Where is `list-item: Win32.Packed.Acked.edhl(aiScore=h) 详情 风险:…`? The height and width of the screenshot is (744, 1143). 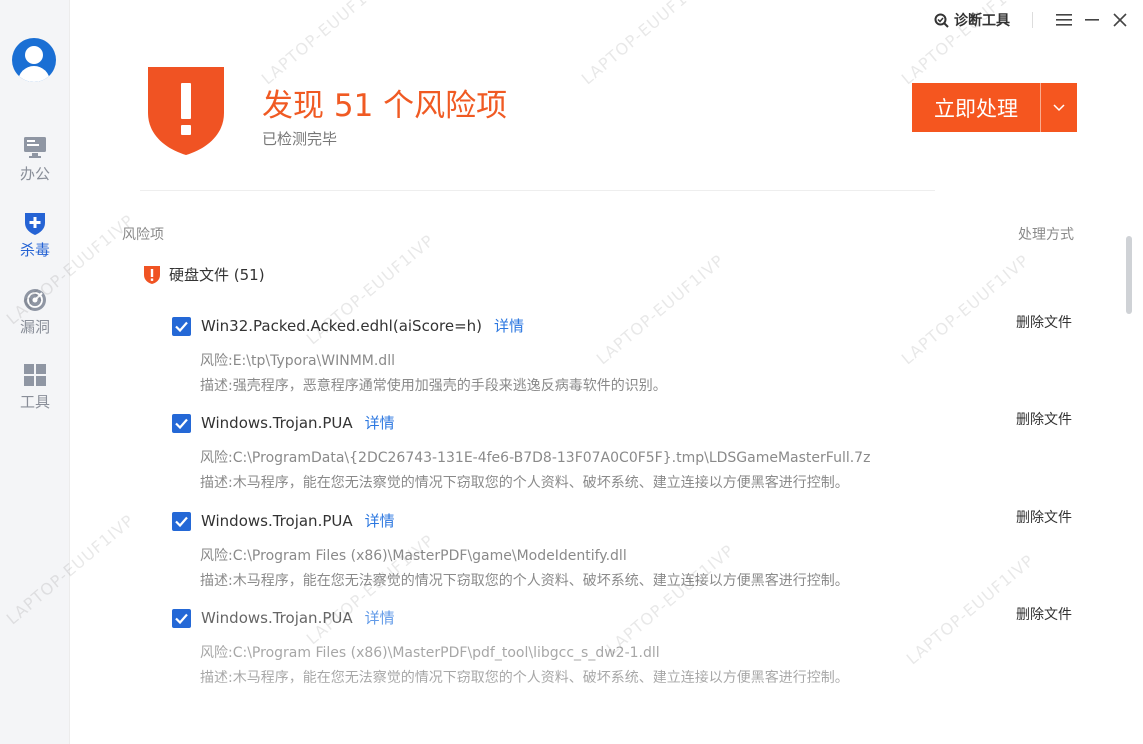
list-item: Win32.Packed.Acked.edhl(aiScore=h) 详情 风险:… is located at coordinates (550, 360).